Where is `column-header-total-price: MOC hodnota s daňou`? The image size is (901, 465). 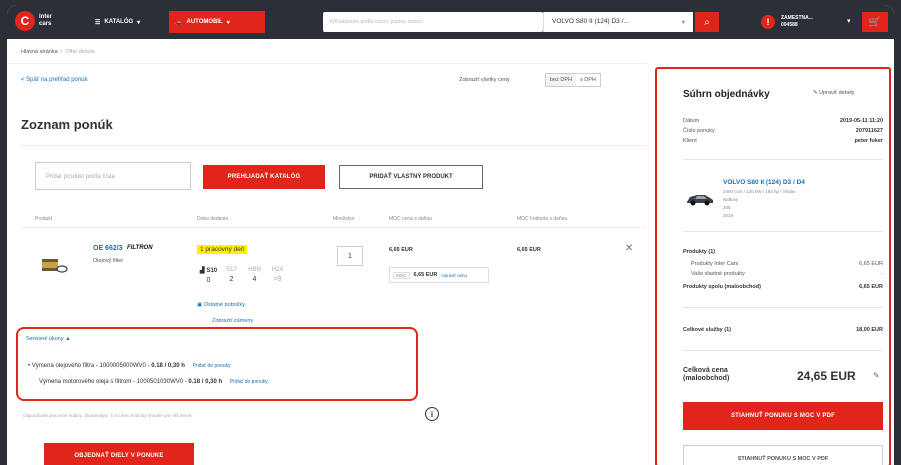
column-header-total-price: MOC hodnota s daňou is located at coordinates (542, 219).